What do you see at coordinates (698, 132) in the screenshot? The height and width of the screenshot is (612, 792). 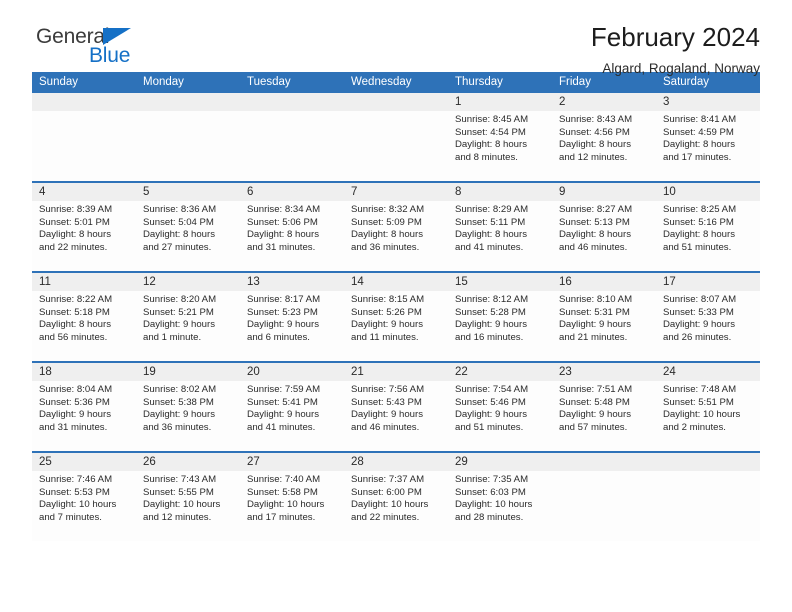 I see `sunset-text: Sunset: 4:59 PM` at bounding box center [698, 132].